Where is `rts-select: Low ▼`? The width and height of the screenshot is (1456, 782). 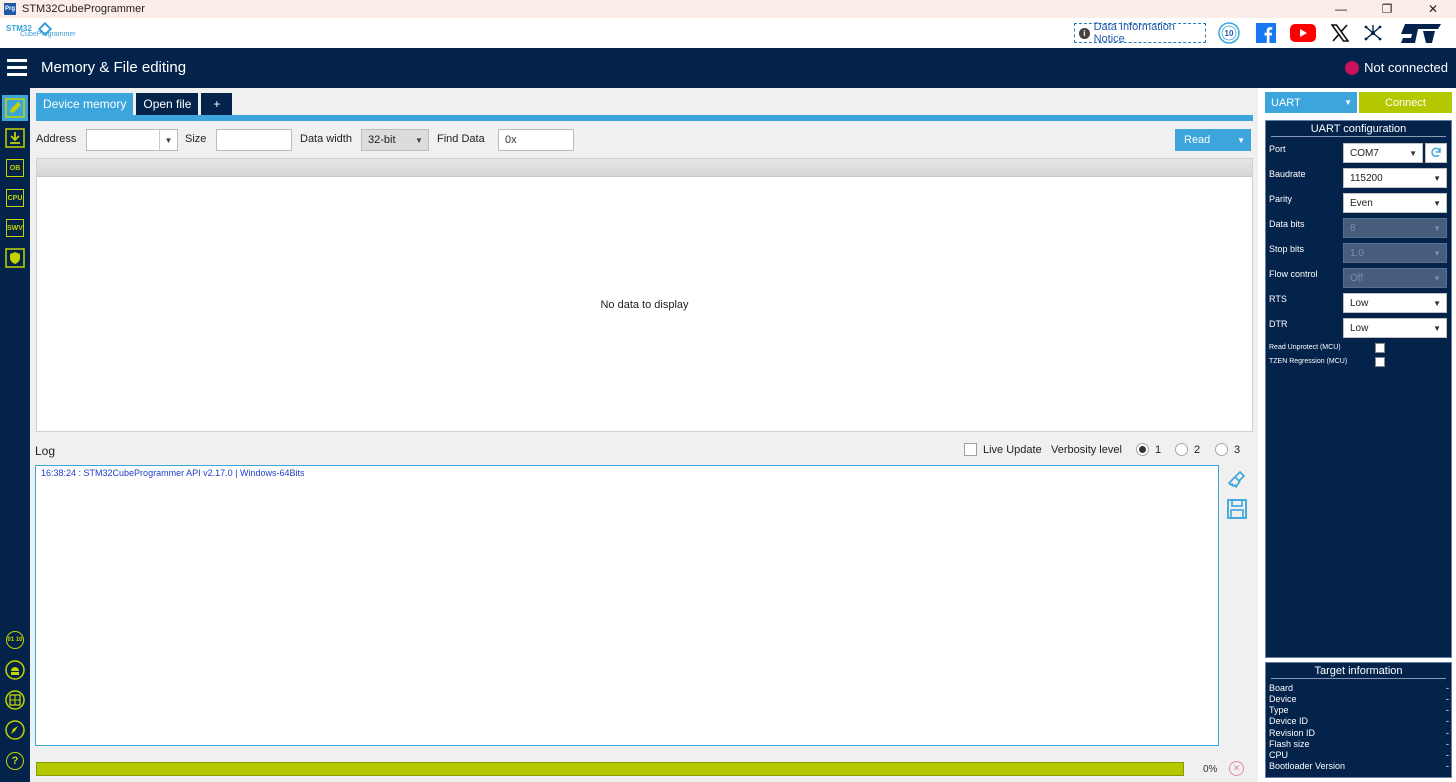 rts-select: Low ▼ is located at coordinates (1395, 303).